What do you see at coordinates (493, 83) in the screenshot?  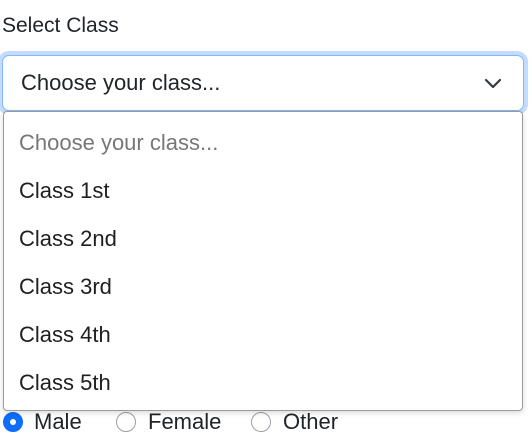 I see `chevron-down-icon` at bounding box center [493, 83].